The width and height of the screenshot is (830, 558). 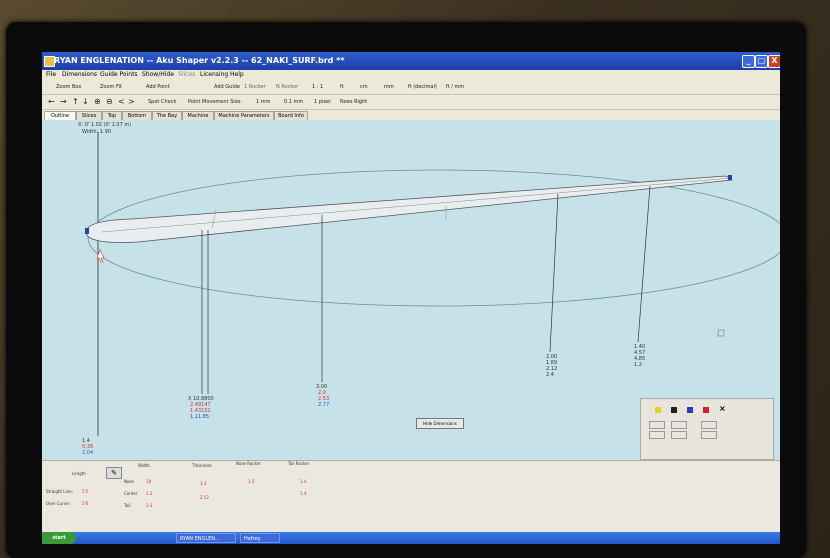 I want to click on length-readout: X: 0' 1.02 (0' 1.07 m), so click(x=105, y=125).